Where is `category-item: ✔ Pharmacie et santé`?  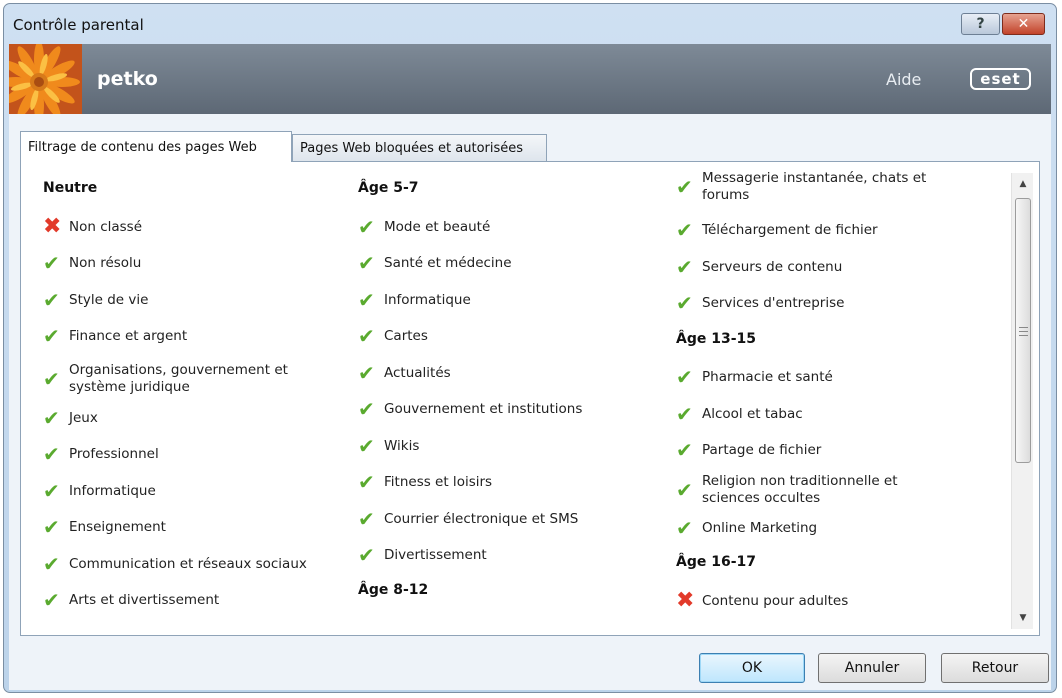 category-item: ✔ Pharmacie et santé is located at coordinates (826, 377).